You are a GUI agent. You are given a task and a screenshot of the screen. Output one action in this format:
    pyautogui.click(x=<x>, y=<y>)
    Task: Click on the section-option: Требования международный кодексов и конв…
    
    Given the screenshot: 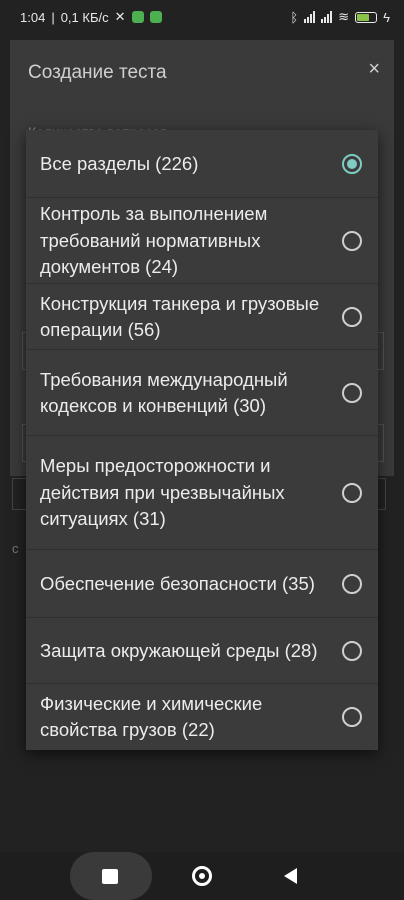 What is the action you would take?
    pyautogui.click(x=202, y=393)
    